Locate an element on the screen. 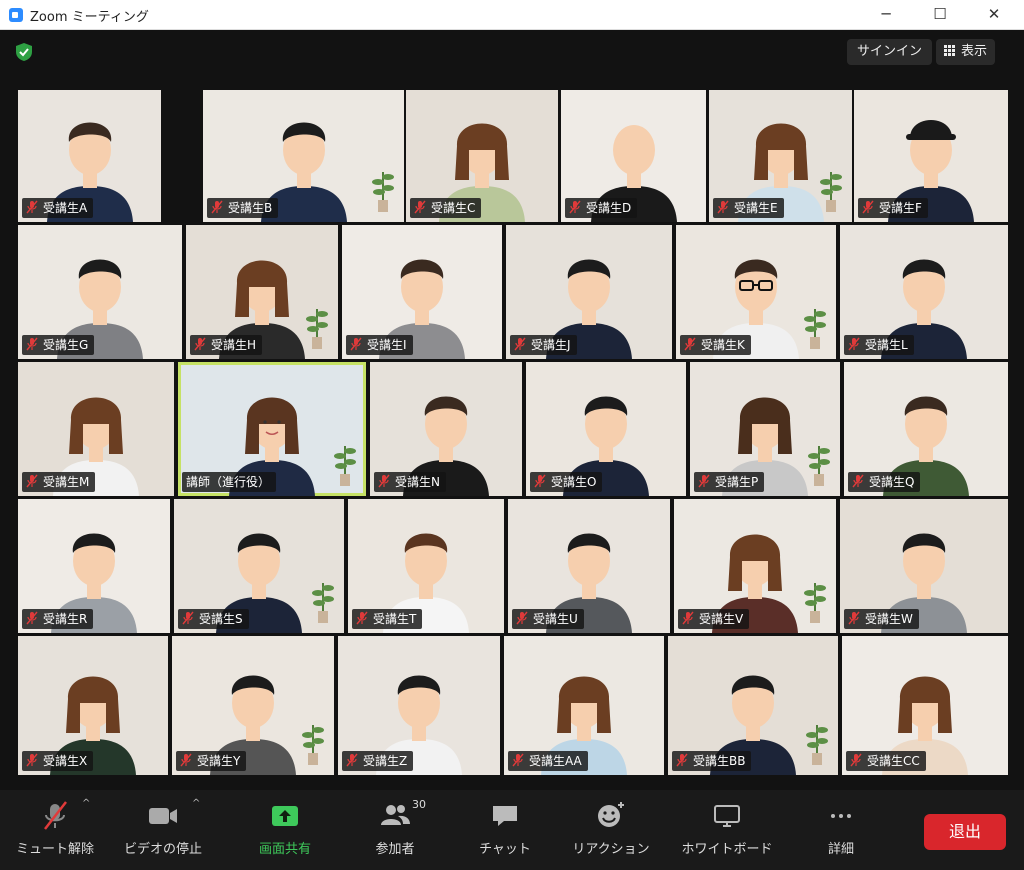 The width and height of the screenshot is (1024, 870). participant-name: 受講生E is located at coordinates (756, 208).